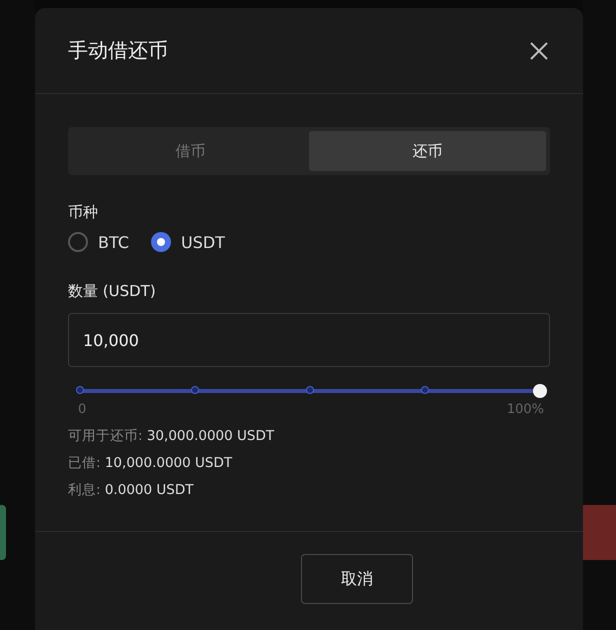 Image resolution: width=616 pixels, height=630 pixels. I want to click on slider-min-label: 0, so click(82, 409).